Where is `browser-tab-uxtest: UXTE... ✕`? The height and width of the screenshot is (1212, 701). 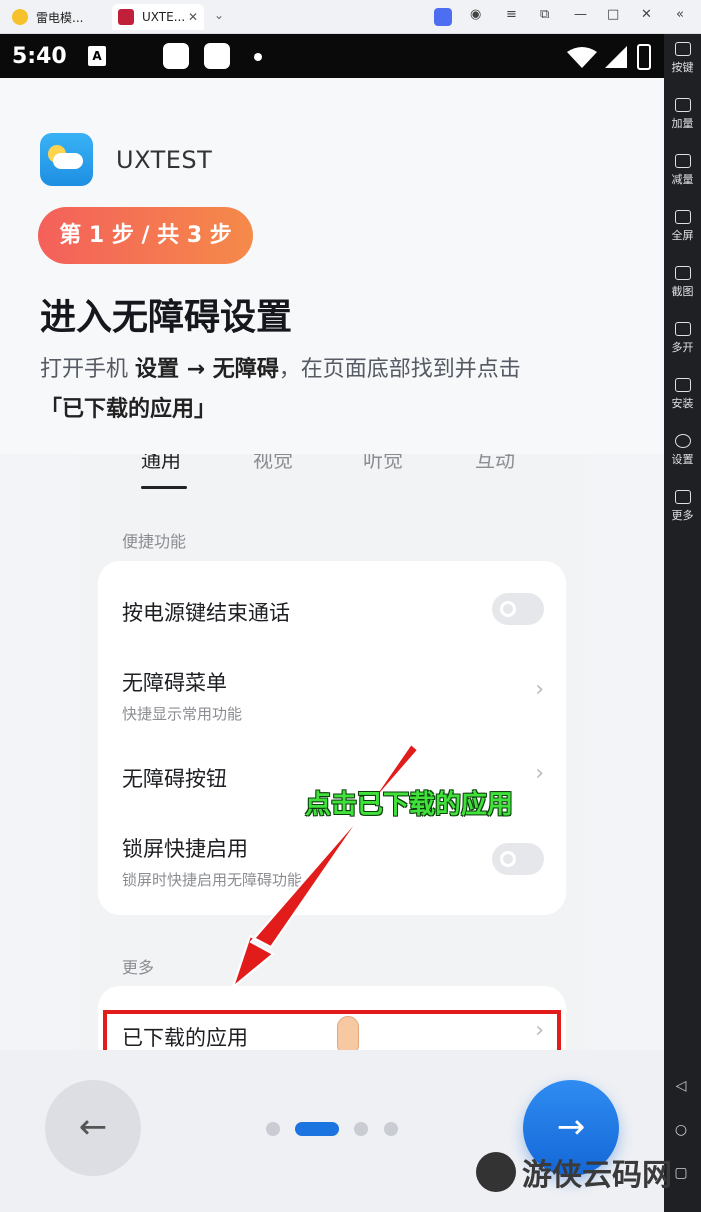 browser-tab-uxtest: UXTE... ✕ is located at coordinates (158, 17).